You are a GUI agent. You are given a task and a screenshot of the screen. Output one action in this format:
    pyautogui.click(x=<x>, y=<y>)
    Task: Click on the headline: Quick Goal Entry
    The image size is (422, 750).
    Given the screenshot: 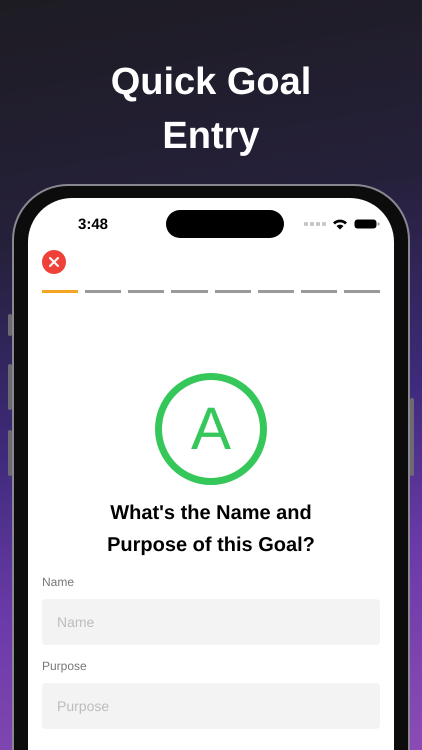 What is the action you would take?
    pyautogui.click(x=211, y=109)
    